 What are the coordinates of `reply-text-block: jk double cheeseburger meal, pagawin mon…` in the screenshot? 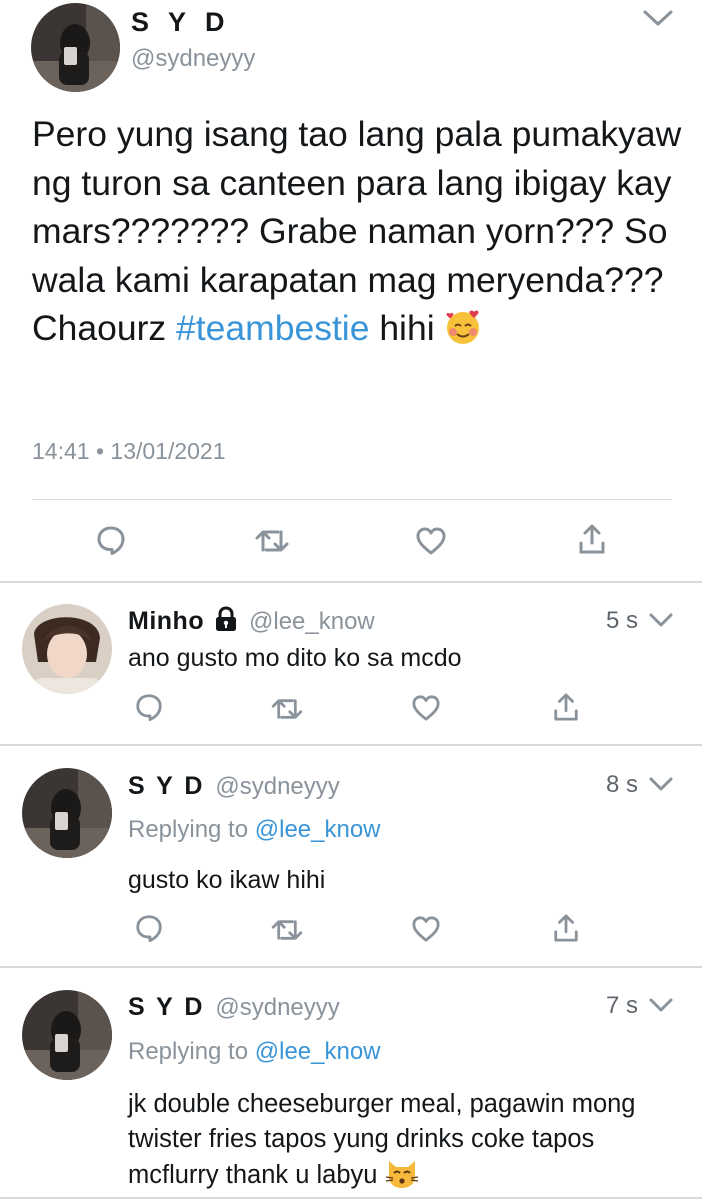 It's located at (398, 1143).